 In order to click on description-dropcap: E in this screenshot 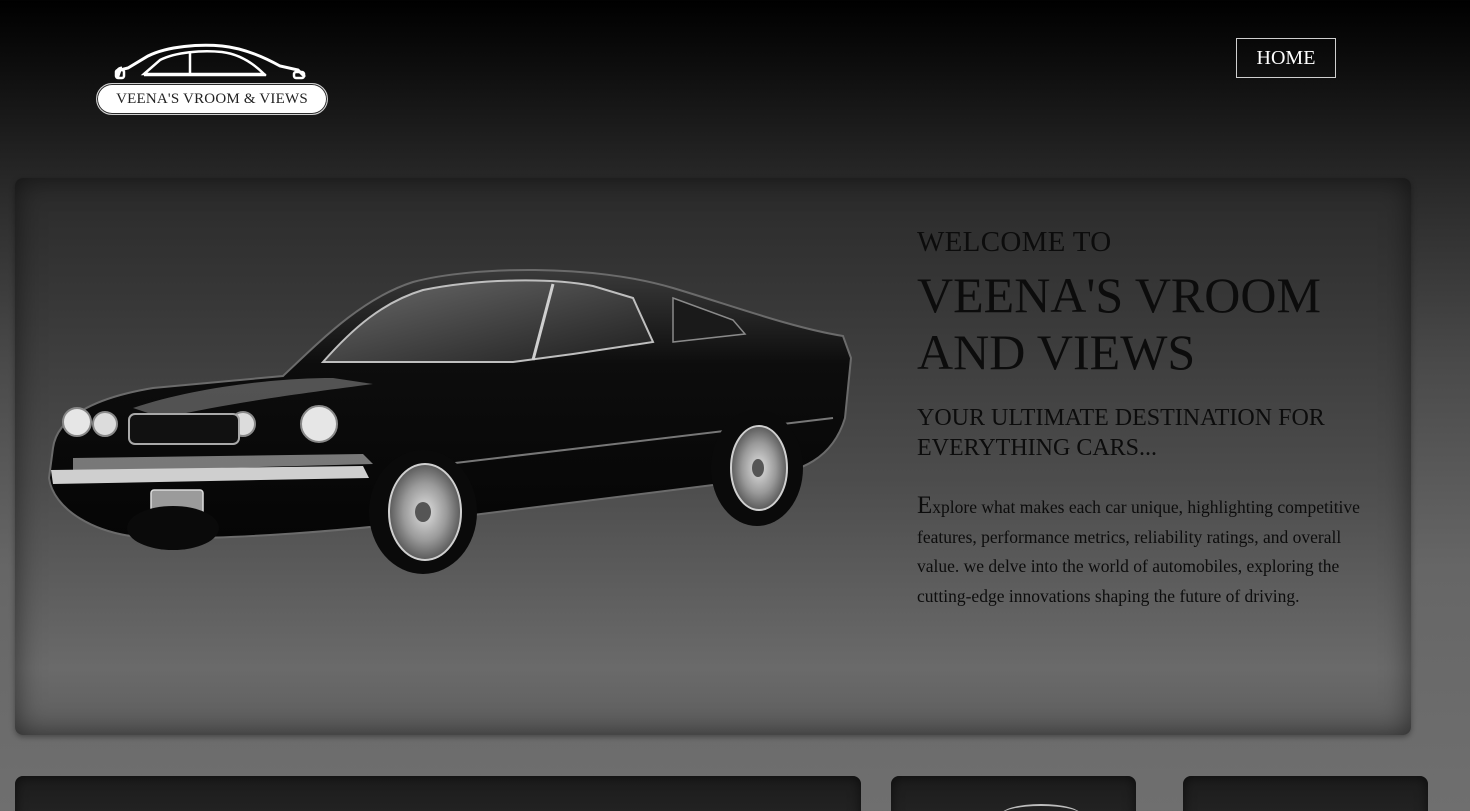, I will do `click(925, 505)`.